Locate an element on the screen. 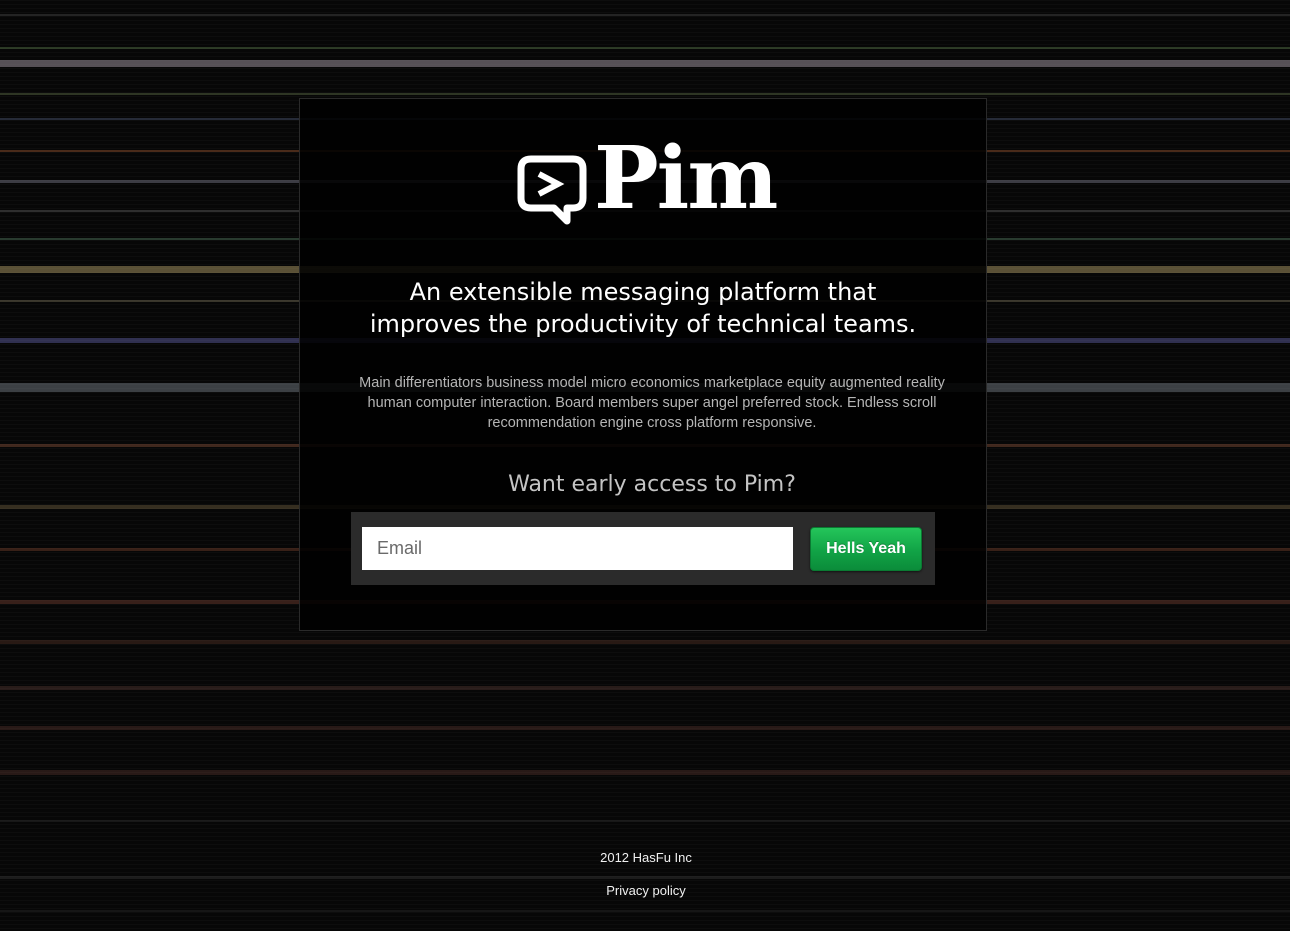  footer-privacy: Privacy policy is located at coordinates (645, 891).